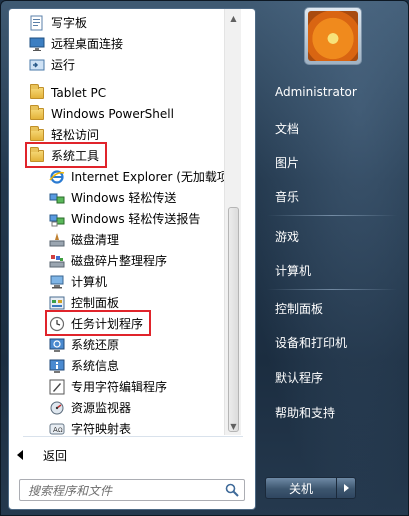 The height and width of the screenshot is (516, 409). I want to click on back-arrow-icon, so click(20, 455).